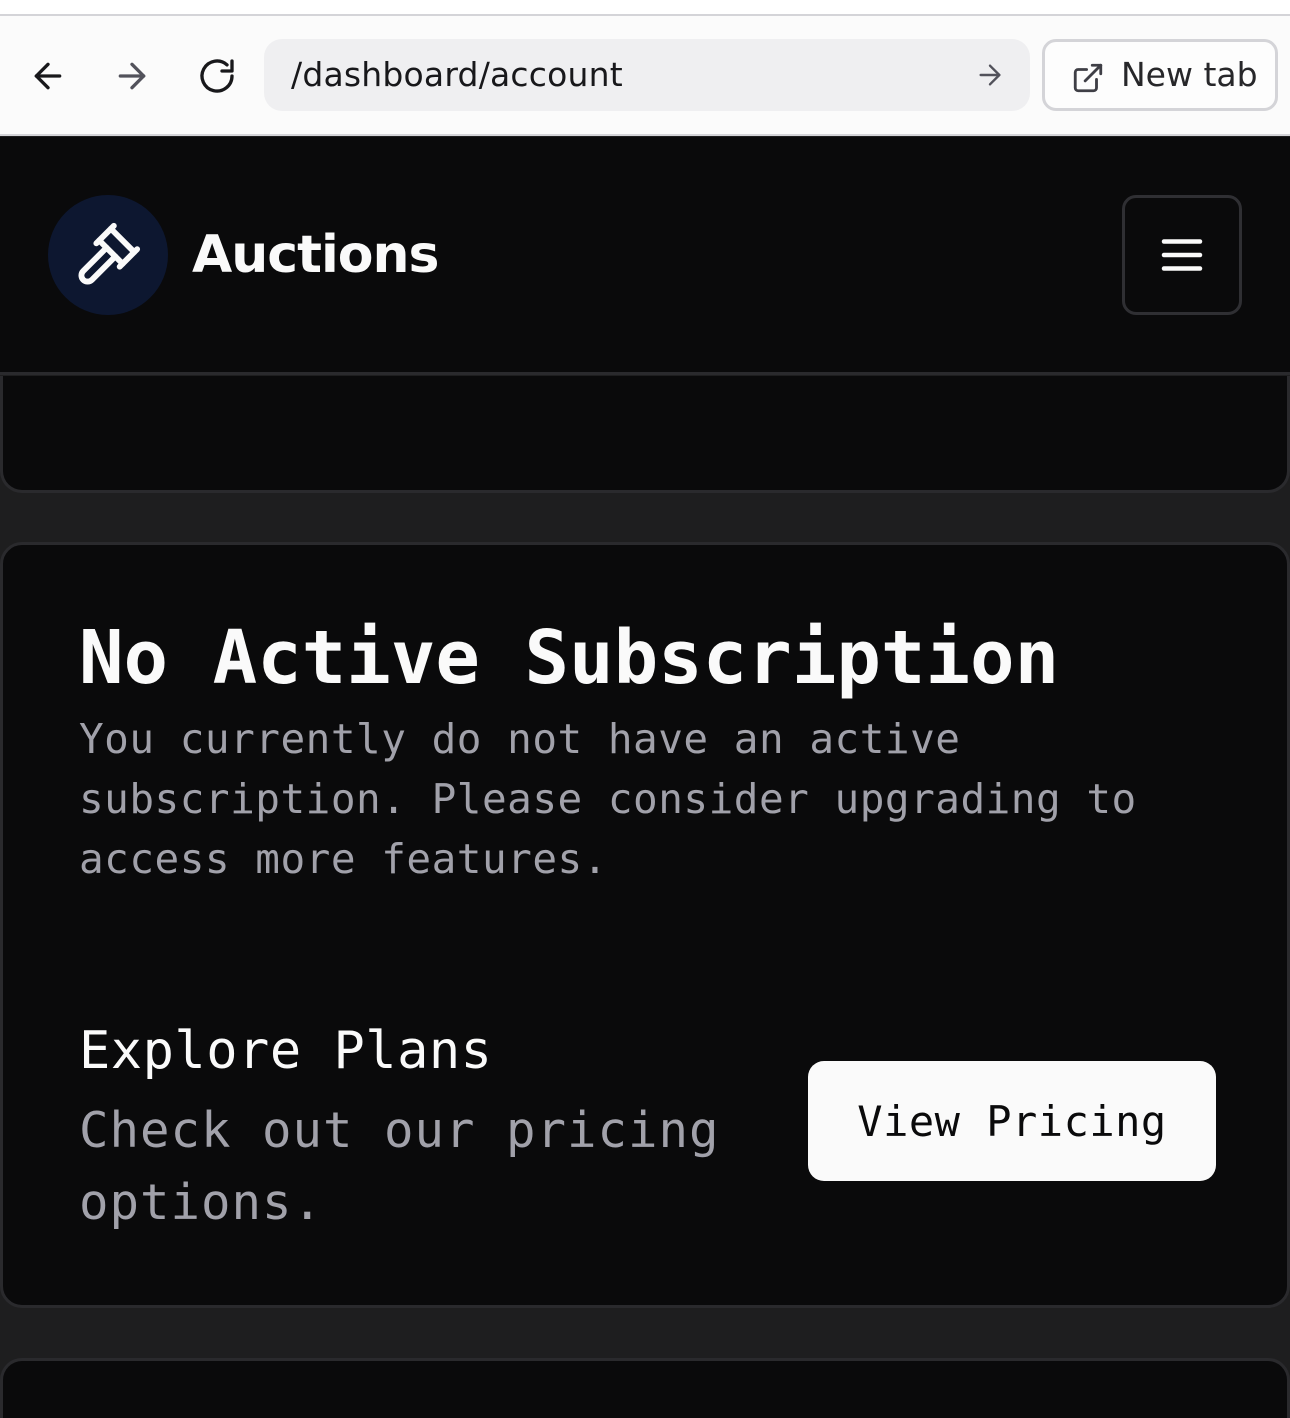 The height and width of the screenshot is (1418, 1290). I want to click on hamburger-menu-icon, so click(1182, 255).